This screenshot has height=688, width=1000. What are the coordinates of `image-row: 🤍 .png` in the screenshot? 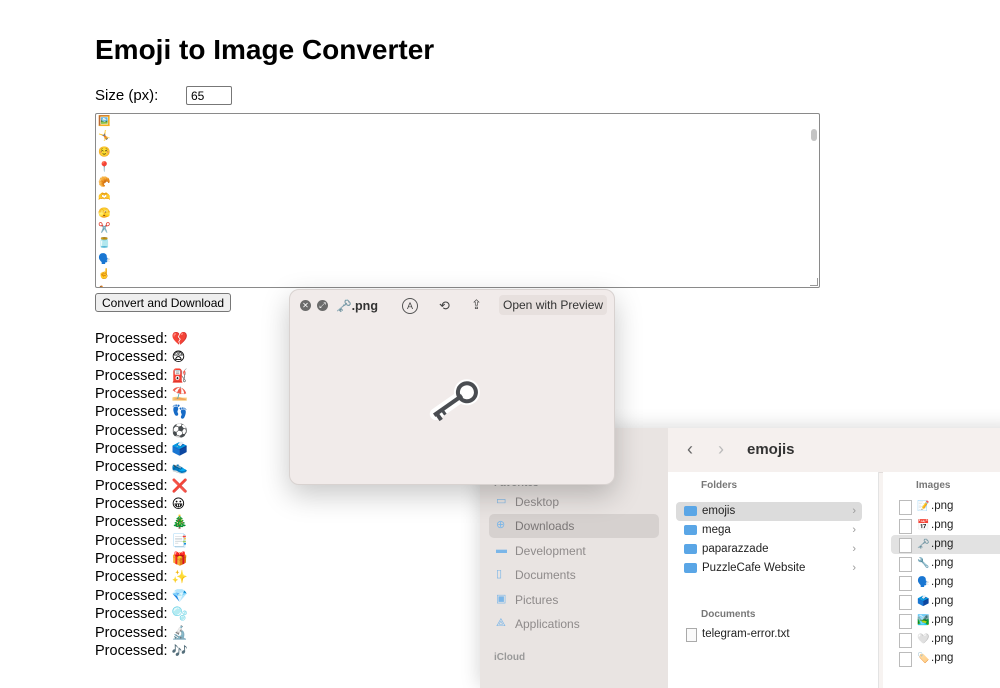 It's located at (945, 639).